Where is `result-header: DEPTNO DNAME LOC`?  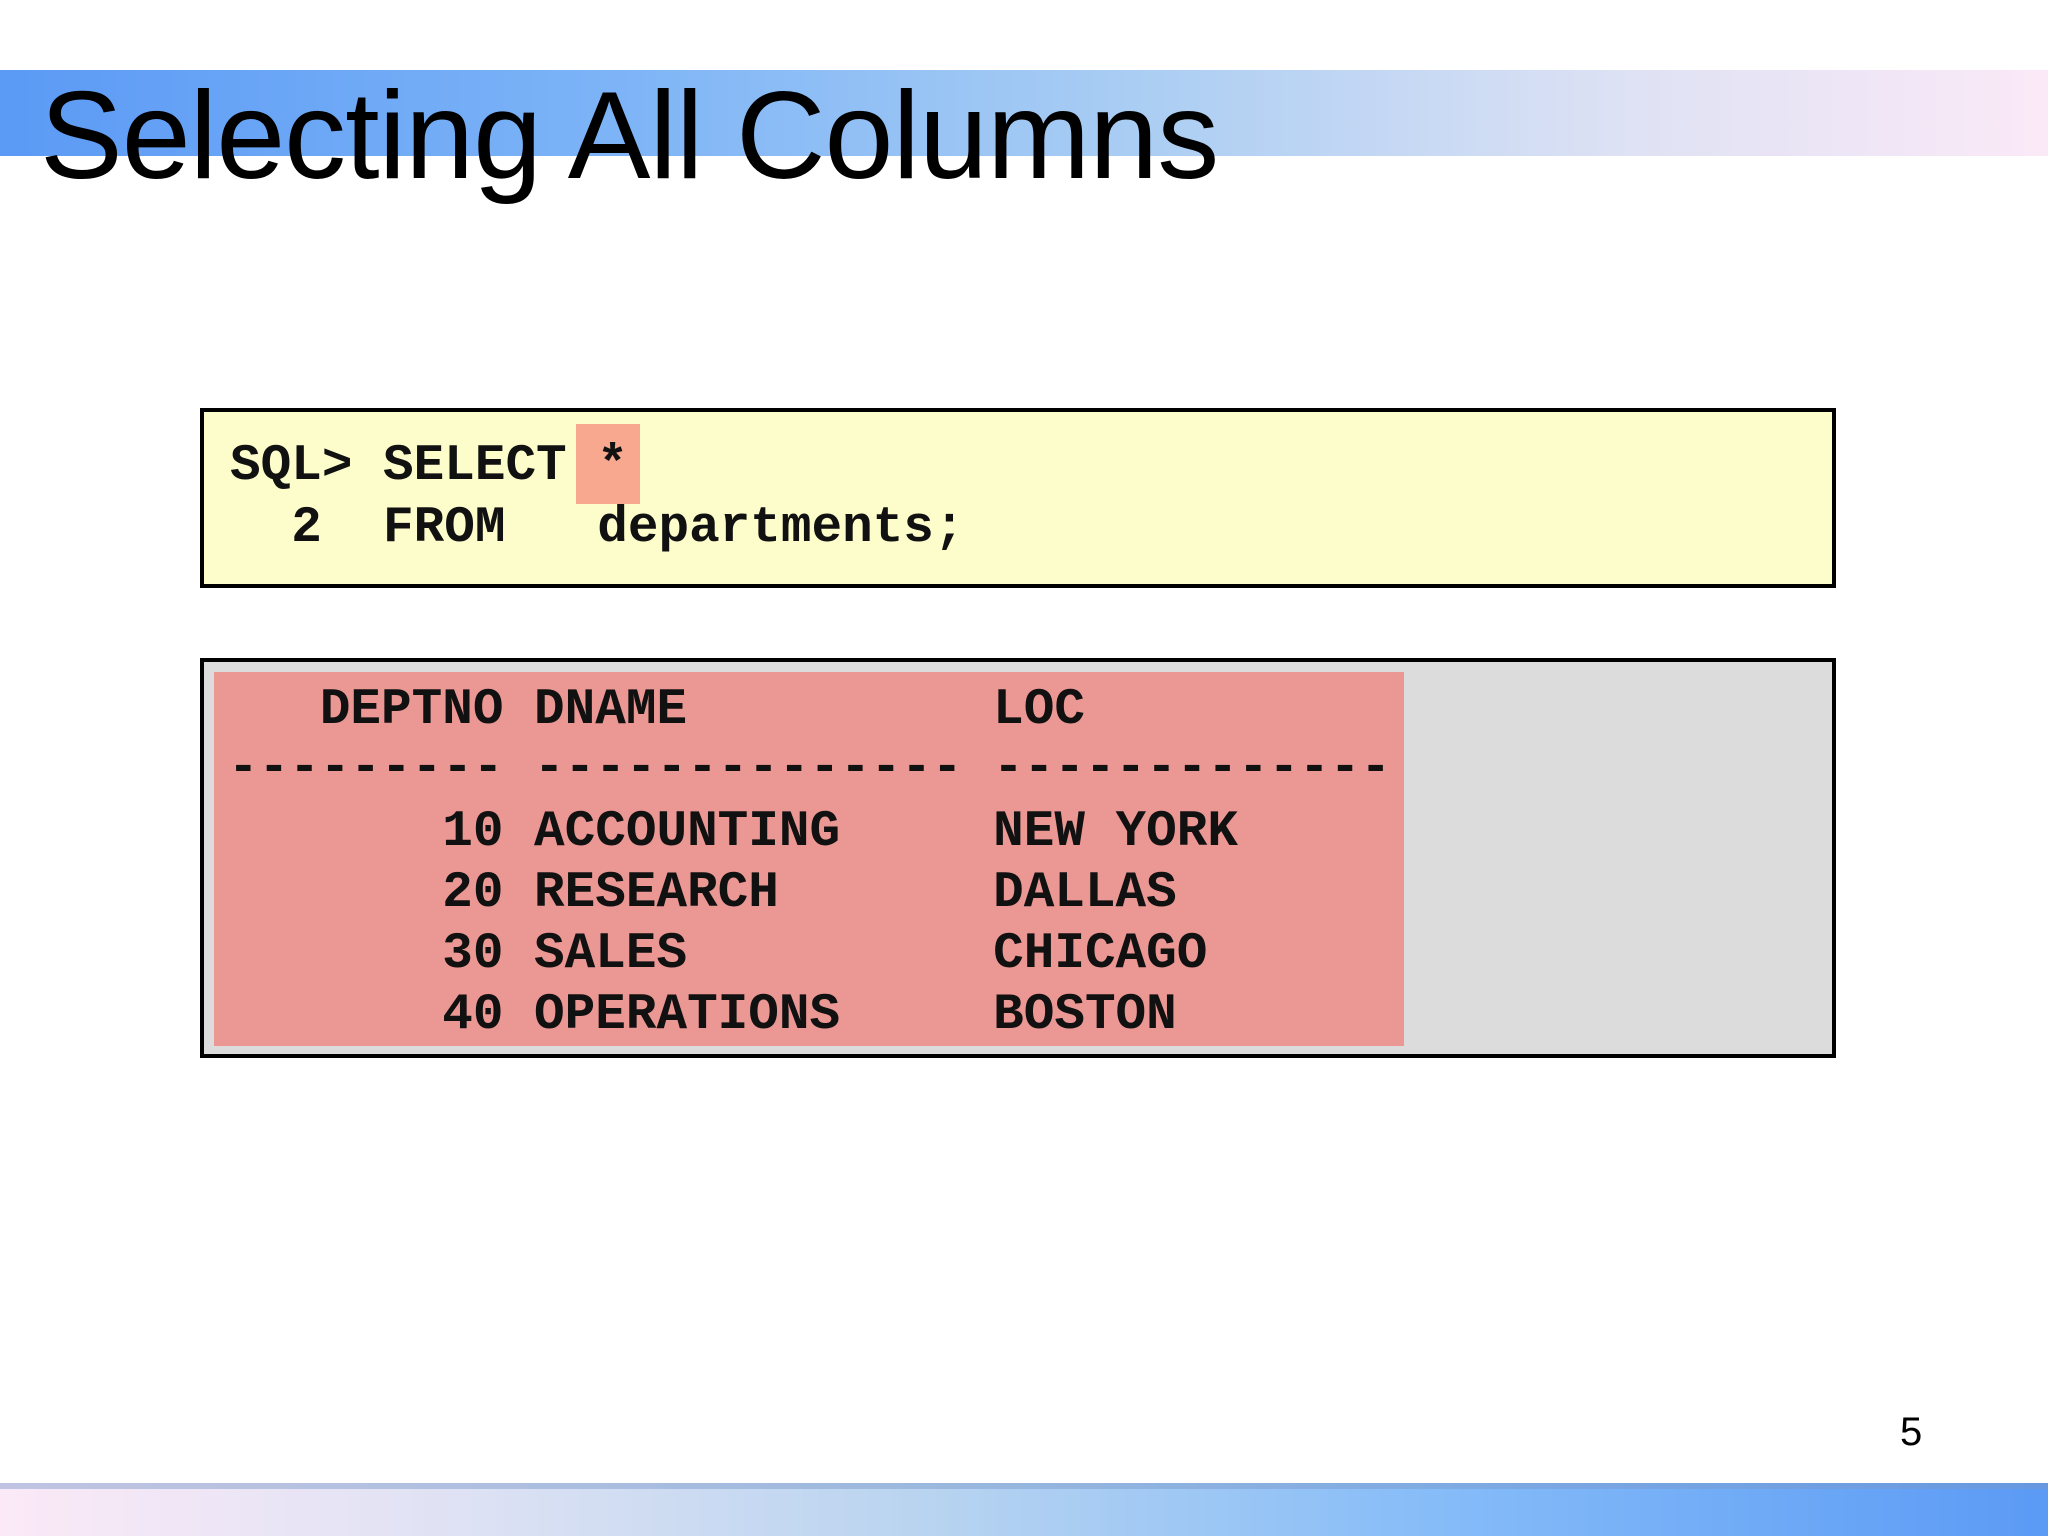
result-header: DEPTNO DNAME LOC is located at coordinates (656, 710).